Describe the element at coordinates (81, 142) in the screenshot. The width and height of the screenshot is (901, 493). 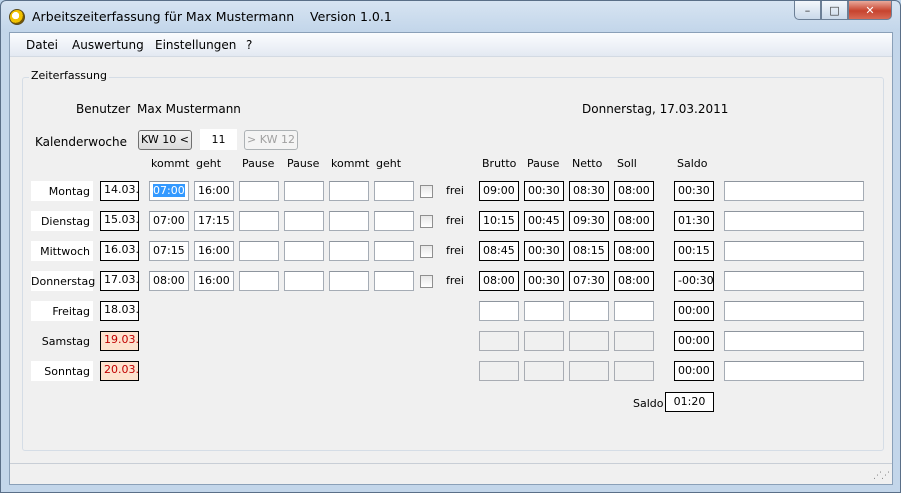
I see `week-label: Kalenderwoche` at that location.